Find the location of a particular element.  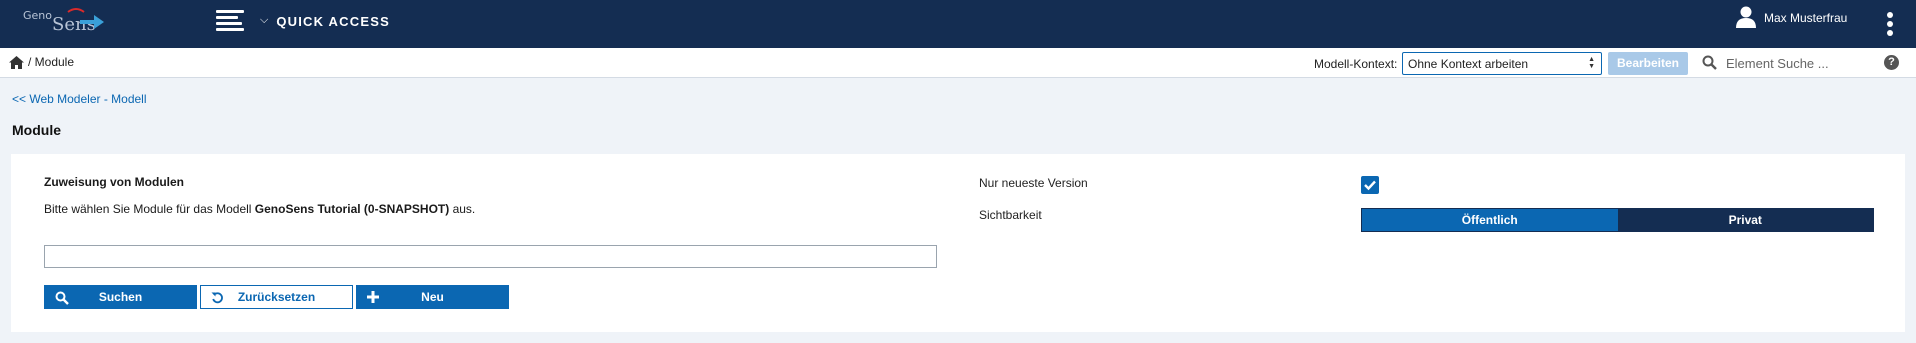

quick-access-menu: ⌵ QUICK ACCESS is located at coordinates (325, 21).